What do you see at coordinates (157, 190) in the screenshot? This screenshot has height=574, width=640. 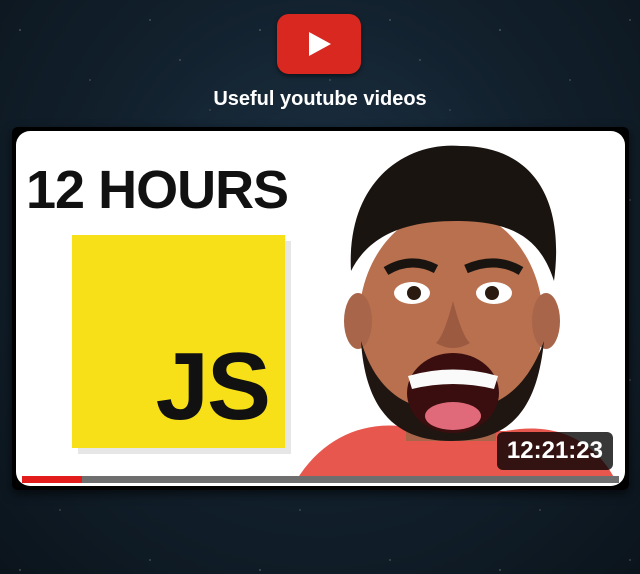 I see `thumbnail-headline: 12 HOURS` at bounding box center [157, 190].